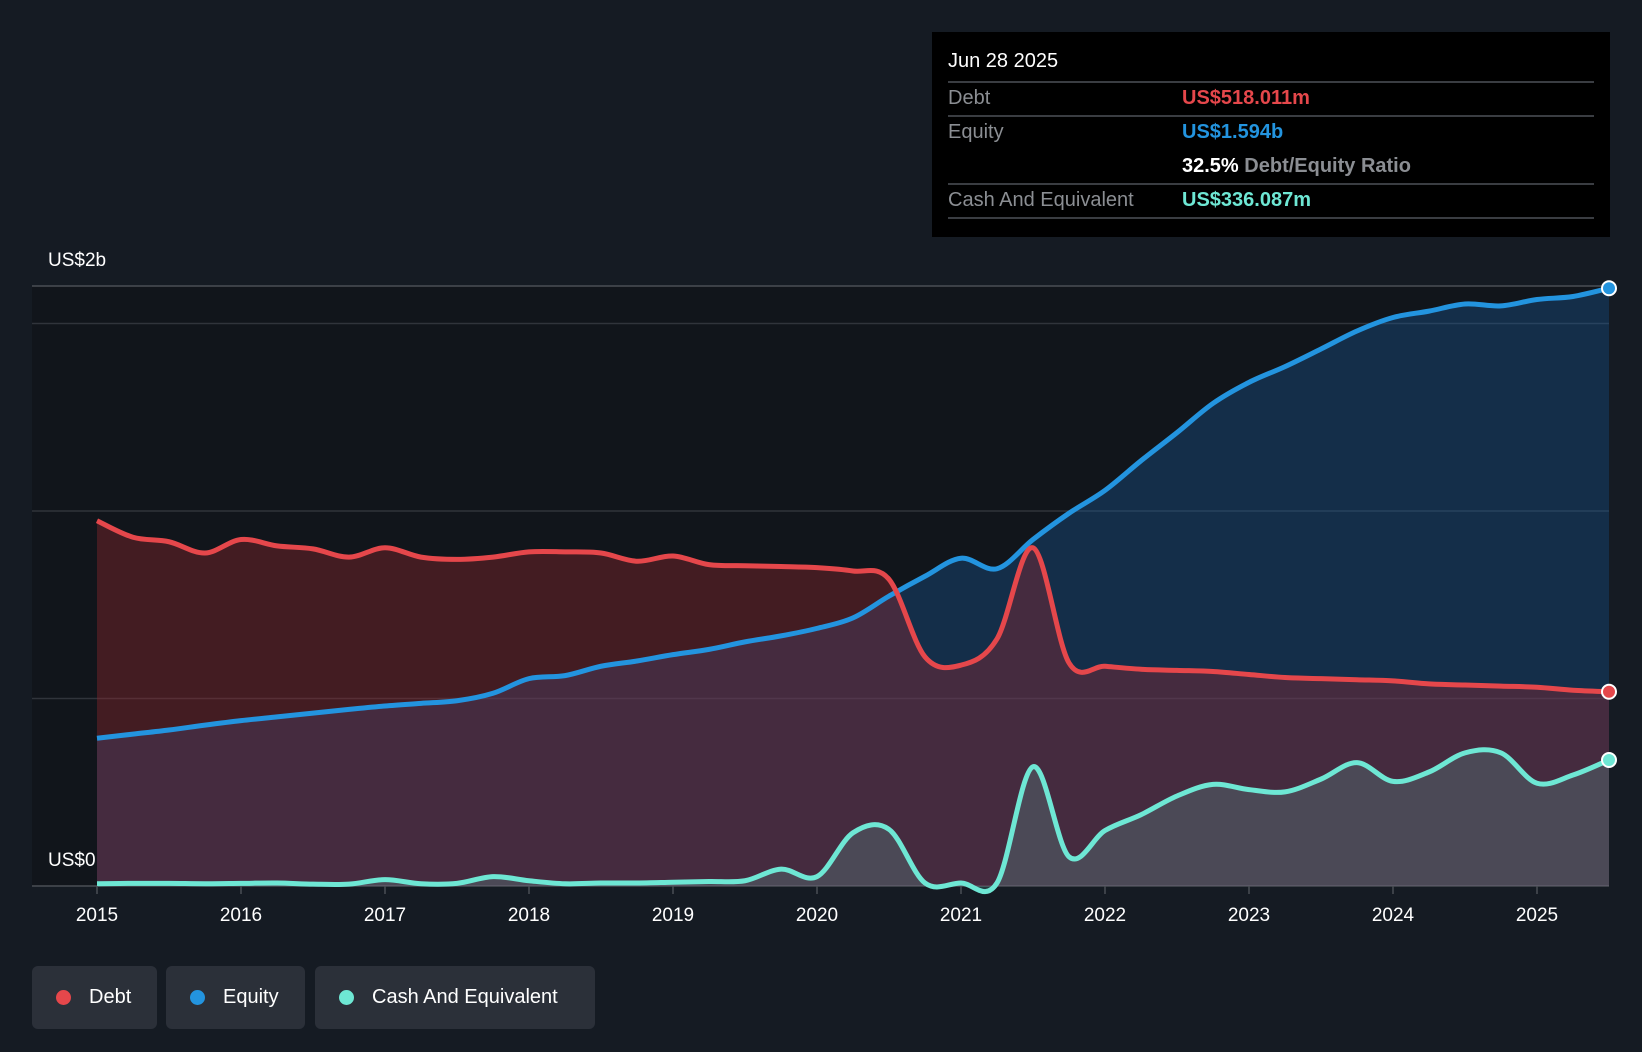 The height and width of the screenshot is (1052, 1642). What do you see at coordinates (961, 915) in the screenshot?
I see `x-tick-label: 2021` at bounding box center [961, 915].